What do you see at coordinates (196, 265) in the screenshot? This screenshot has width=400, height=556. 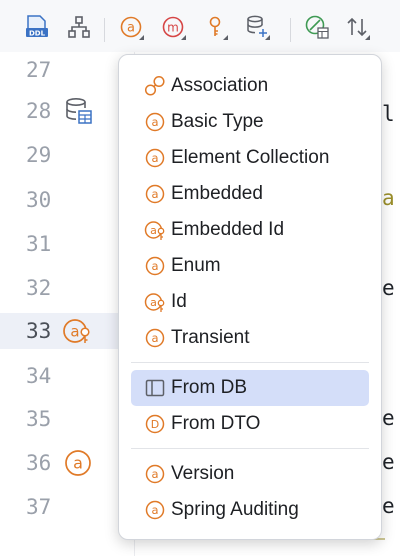 I see `menu-item-label: Enum` at bounding box center [196, 265].